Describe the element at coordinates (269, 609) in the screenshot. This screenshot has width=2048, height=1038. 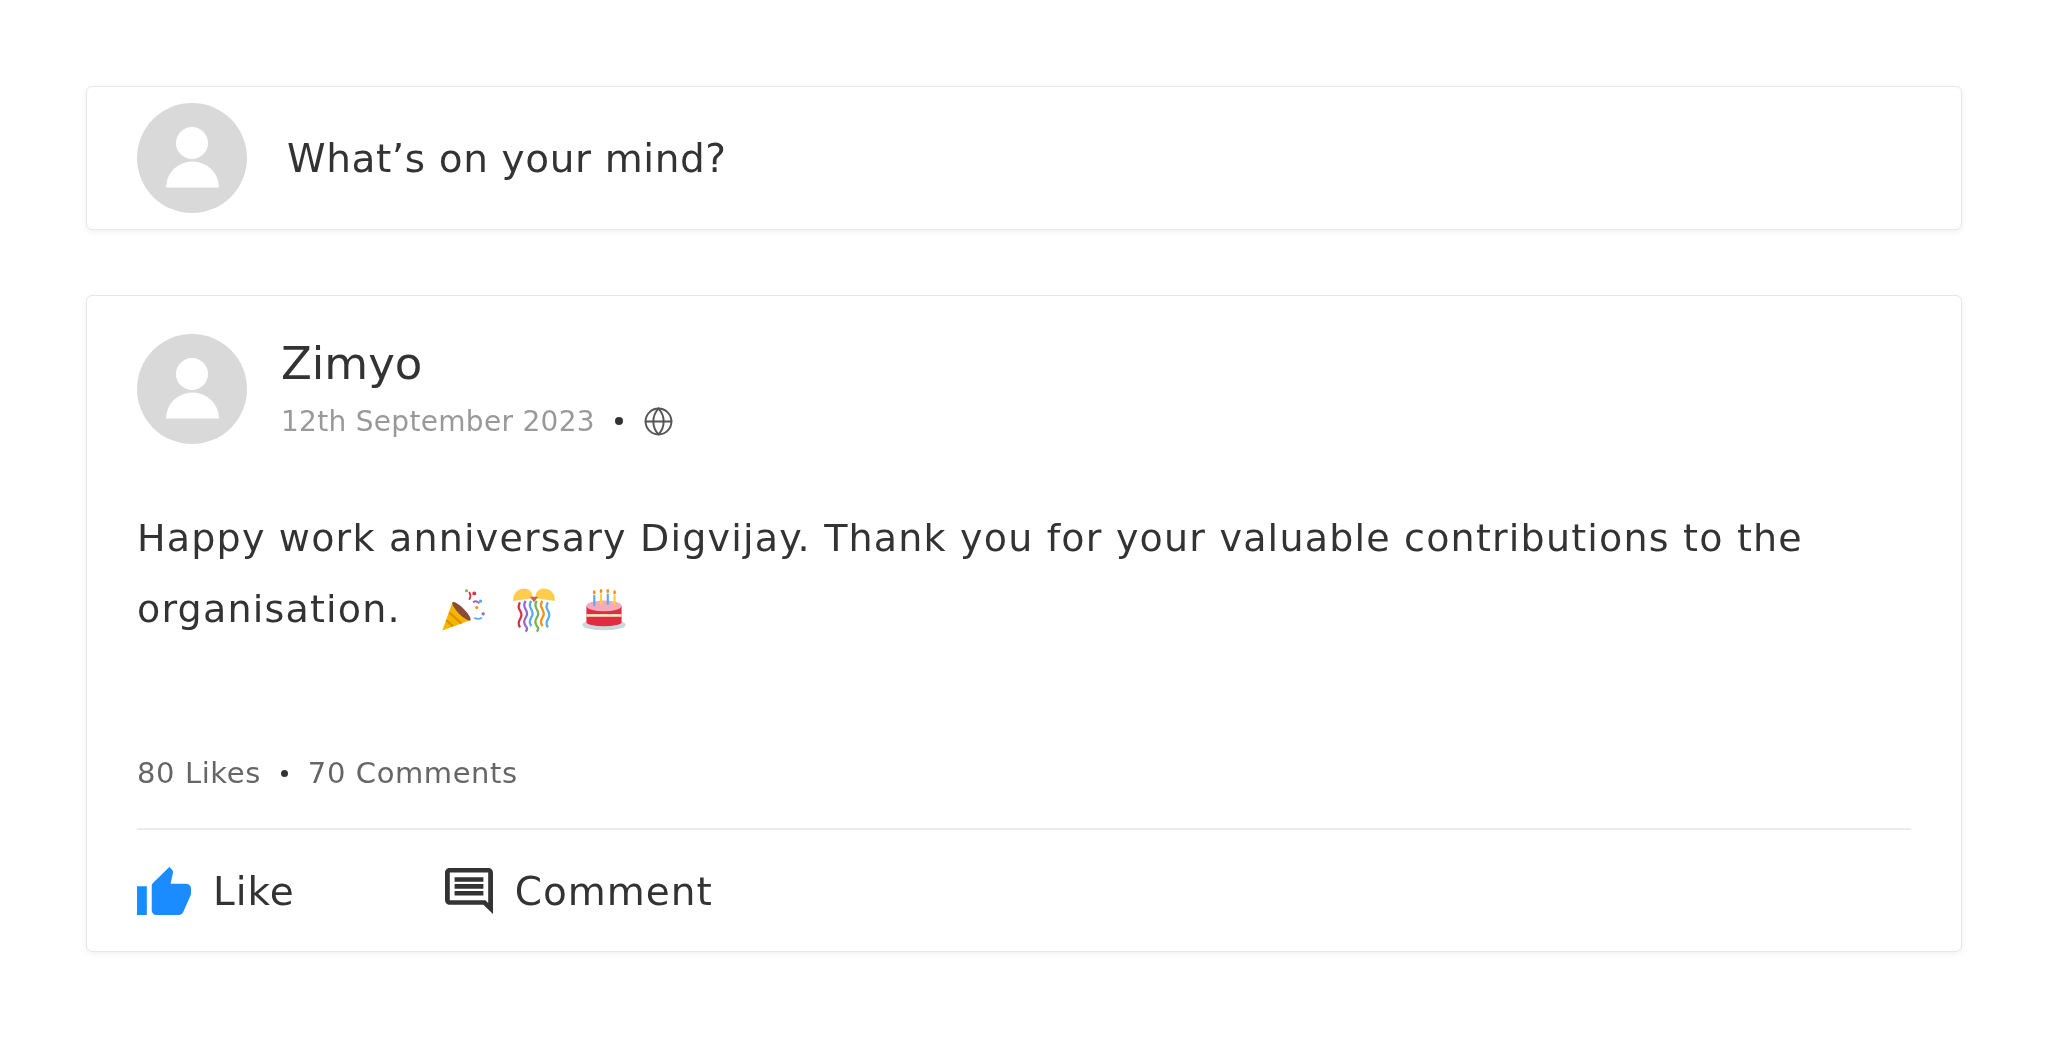
I see `post-text-line: organisation.` at that location.